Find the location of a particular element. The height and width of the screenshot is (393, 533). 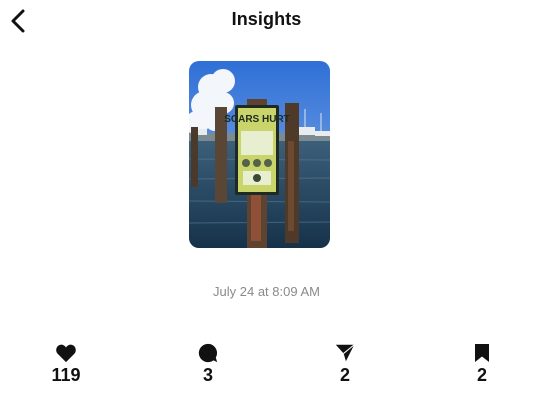

send-icon is located at coordinates (345, 353).